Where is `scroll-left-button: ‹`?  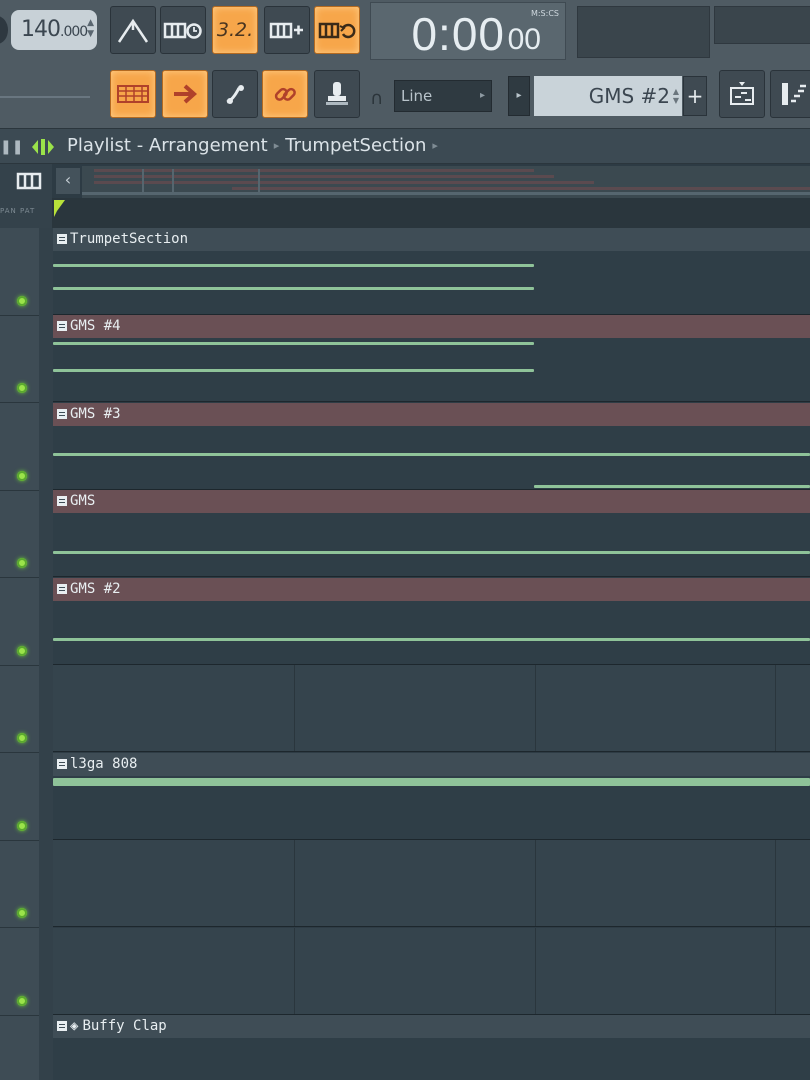
scroll-left-button: ‹ is located at coordinates (68, 181).